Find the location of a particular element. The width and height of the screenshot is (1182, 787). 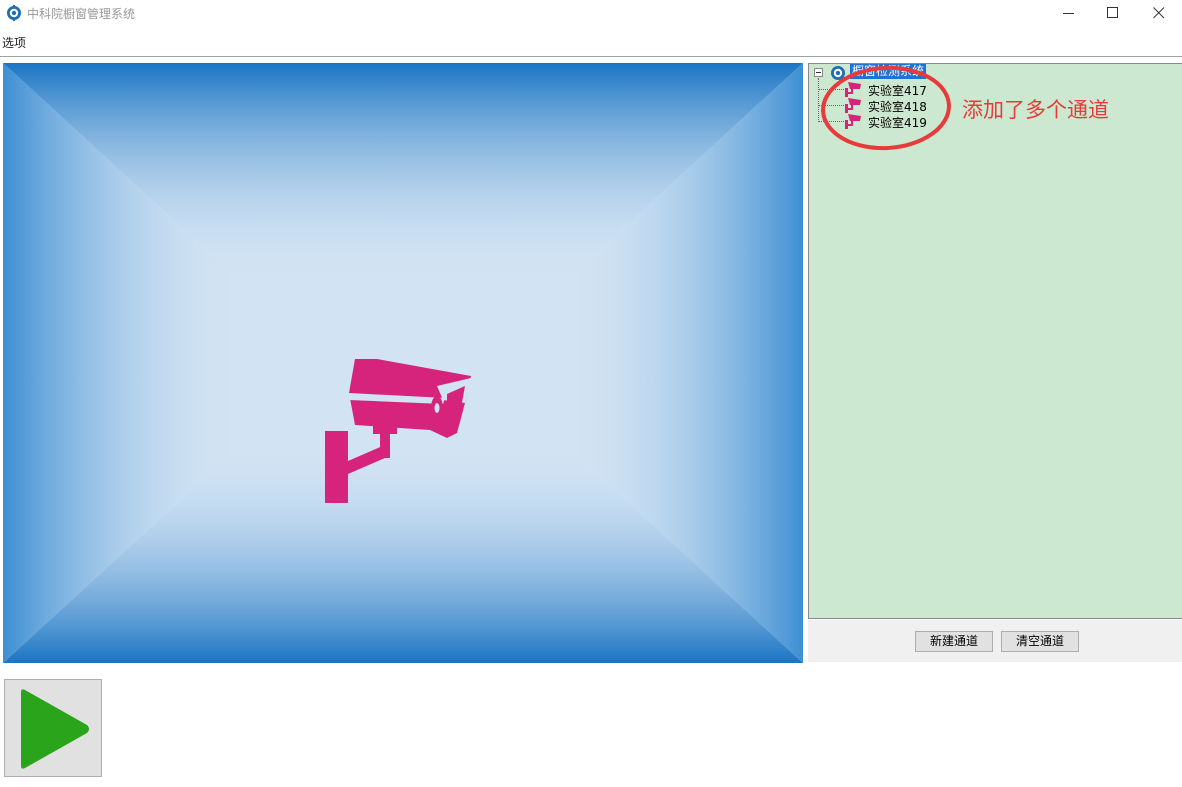

annotation-ellipse is located at coordinates (886, 108).